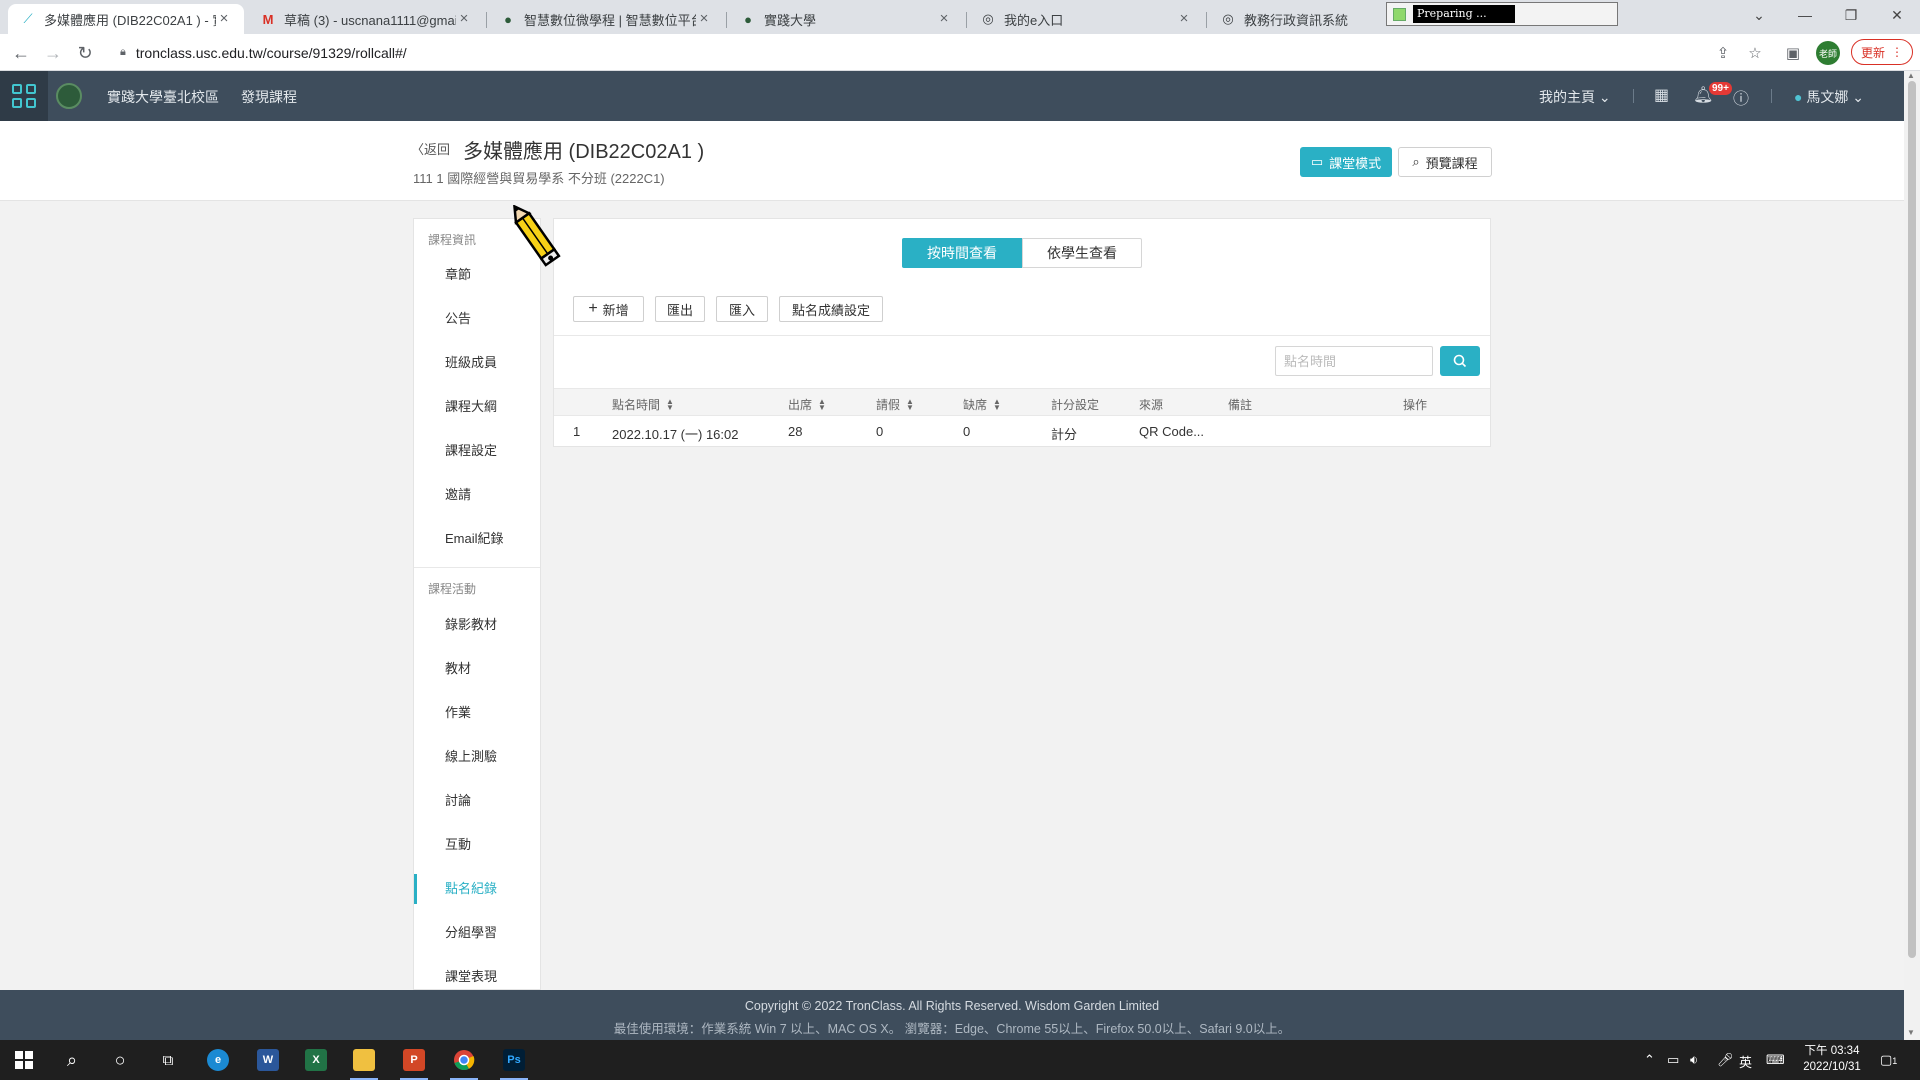 Image resolution: width=1920 pixels, height=1080 pixels. What do you see at coordinates (1851, 15) in the screenshot?
I see `restore-icon: ❐` at bounding box center [1851, 15].